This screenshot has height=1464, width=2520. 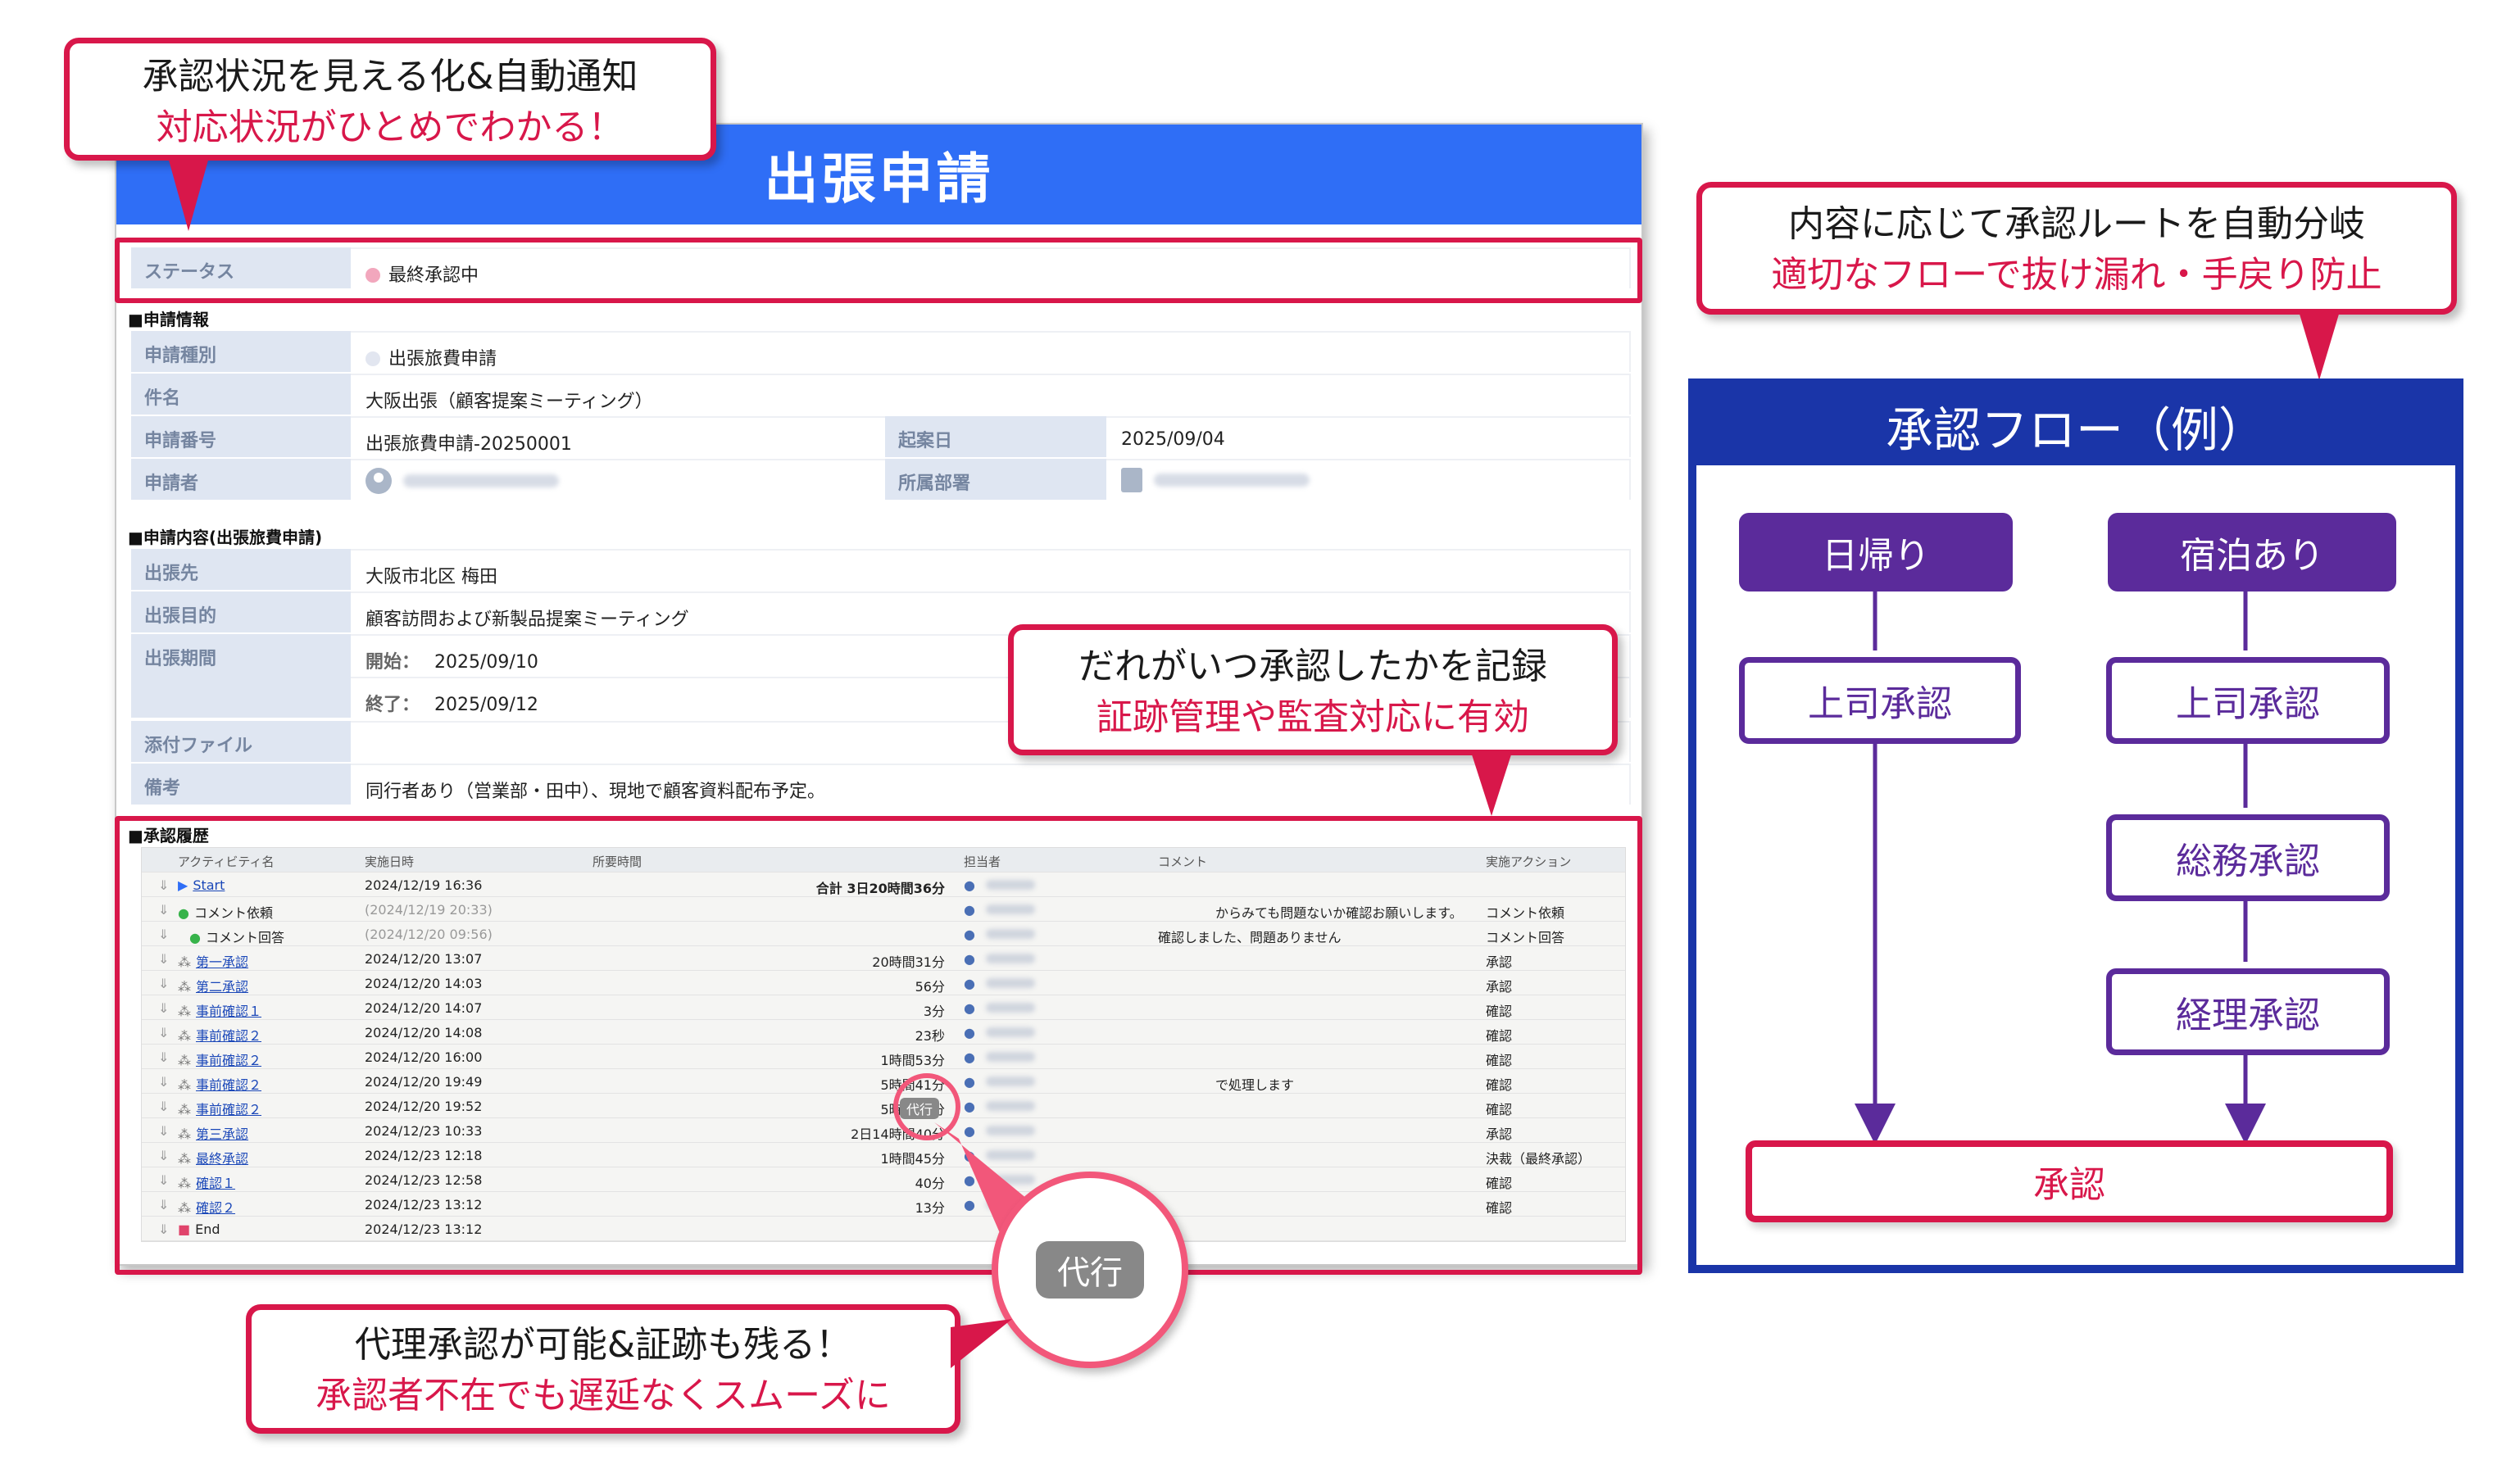 I want to click on row-destination: 出張先 大阪市北区 梅田, so click(x=880, y=570).